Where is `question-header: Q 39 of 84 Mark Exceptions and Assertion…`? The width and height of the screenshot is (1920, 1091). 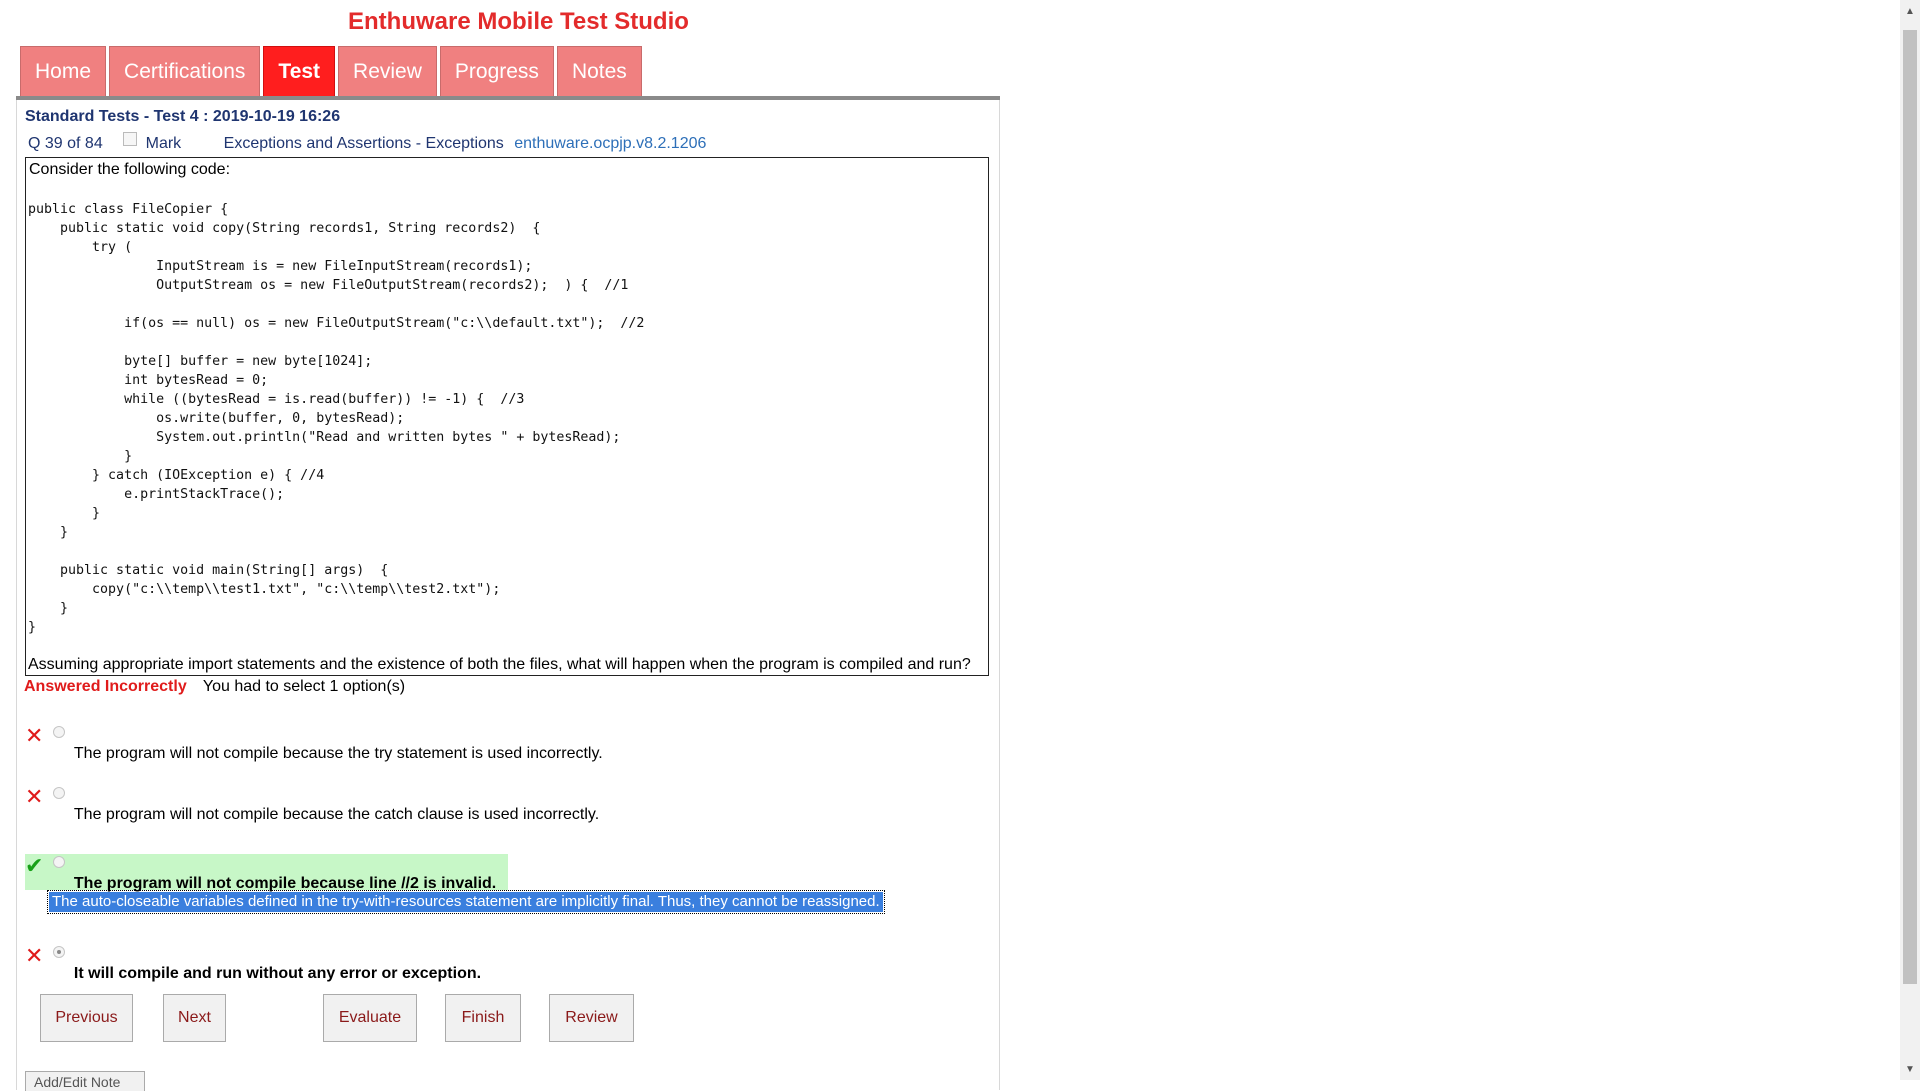
question-header: Q 39 of 84 Mark Exceptions and Assertion… is located at coordinates (367, 142).